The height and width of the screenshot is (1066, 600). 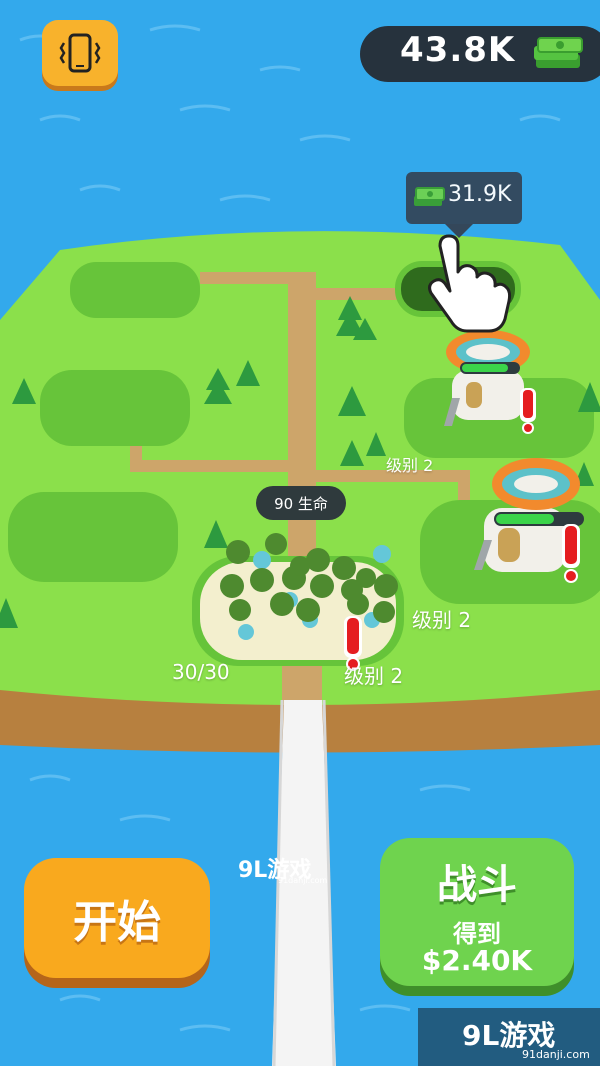 What do you see at coordinates (117, 922) in the screenshot?
I see `start-button-label: 开始` at bounding box center [117, 922].